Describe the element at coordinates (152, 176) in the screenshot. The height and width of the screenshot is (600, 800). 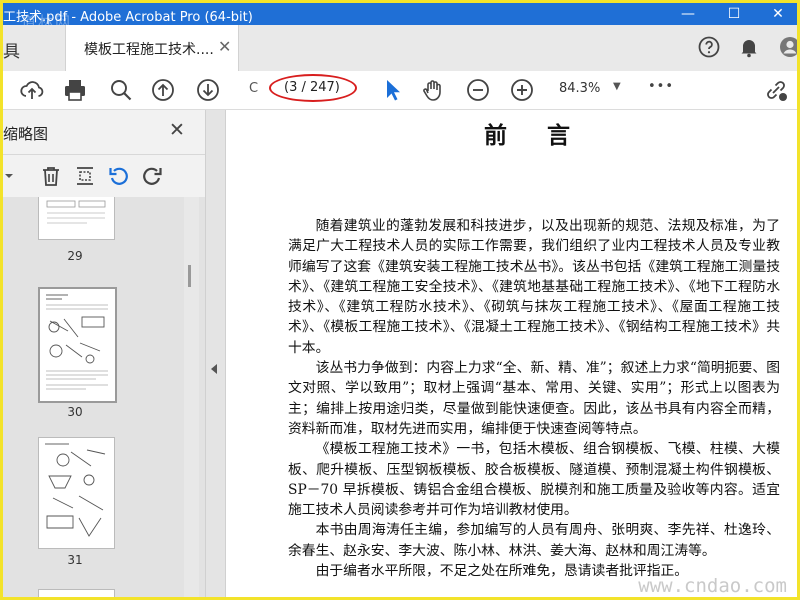
I see `rotate-clockwise-icon` at that location.